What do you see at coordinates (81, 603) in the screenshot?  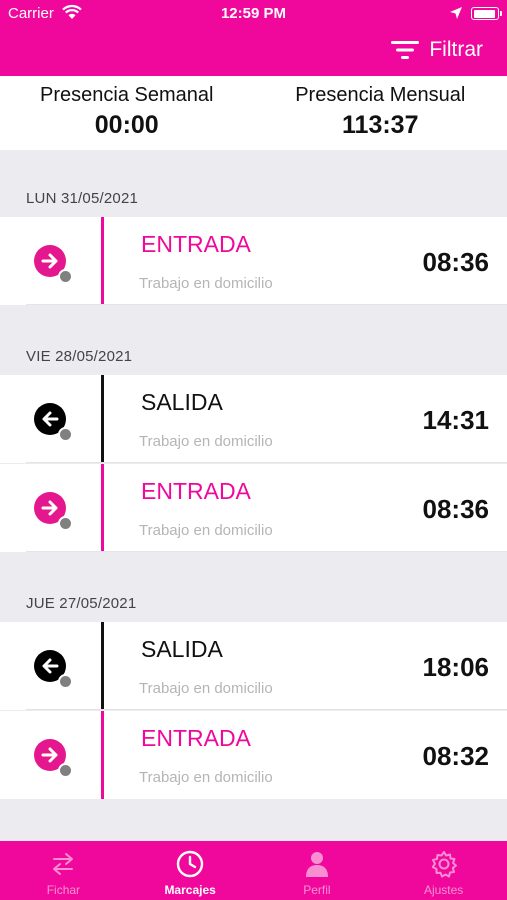 I see `day-header: JUE 27/05/2021` at bounding box center [81, 603].